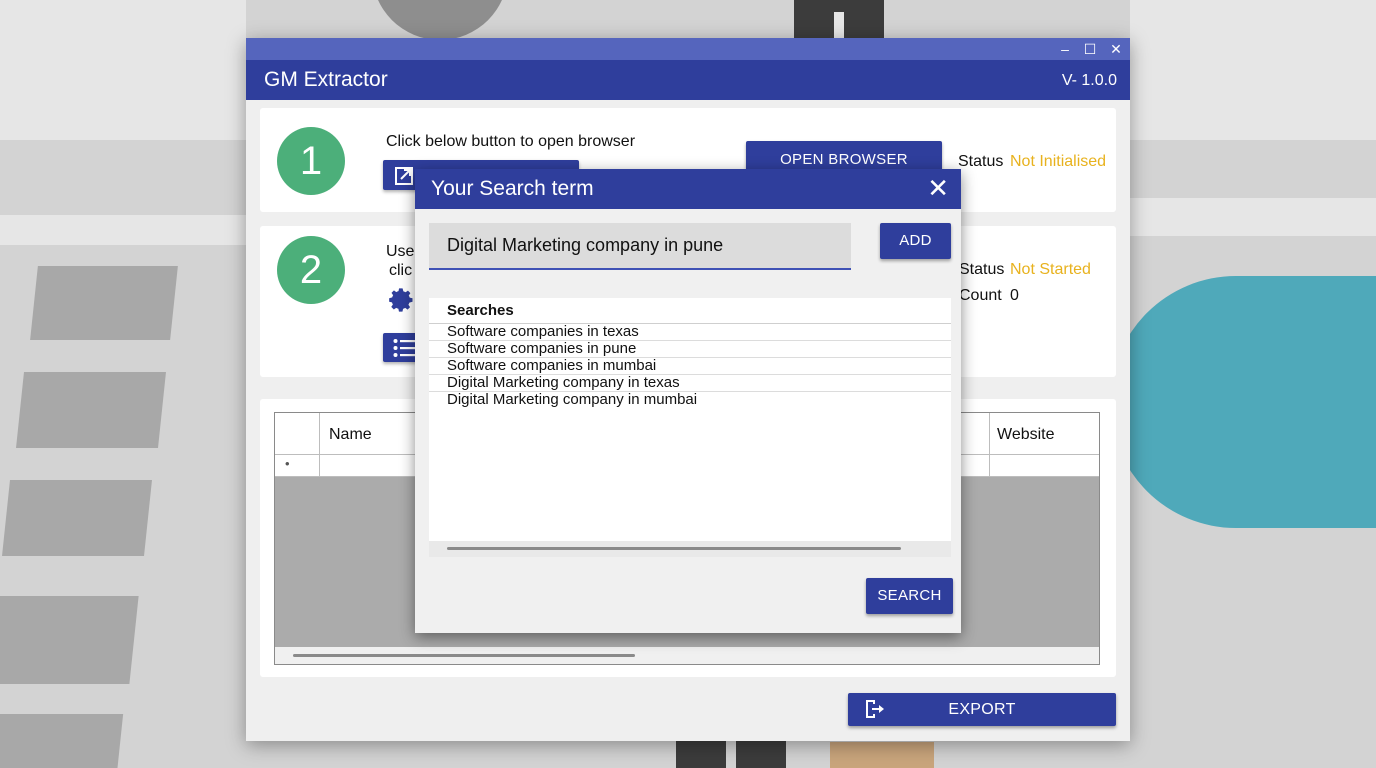 The height and width of the screenshot is (768, 1376). I want to click on row-marker: •, so click(287, 463).